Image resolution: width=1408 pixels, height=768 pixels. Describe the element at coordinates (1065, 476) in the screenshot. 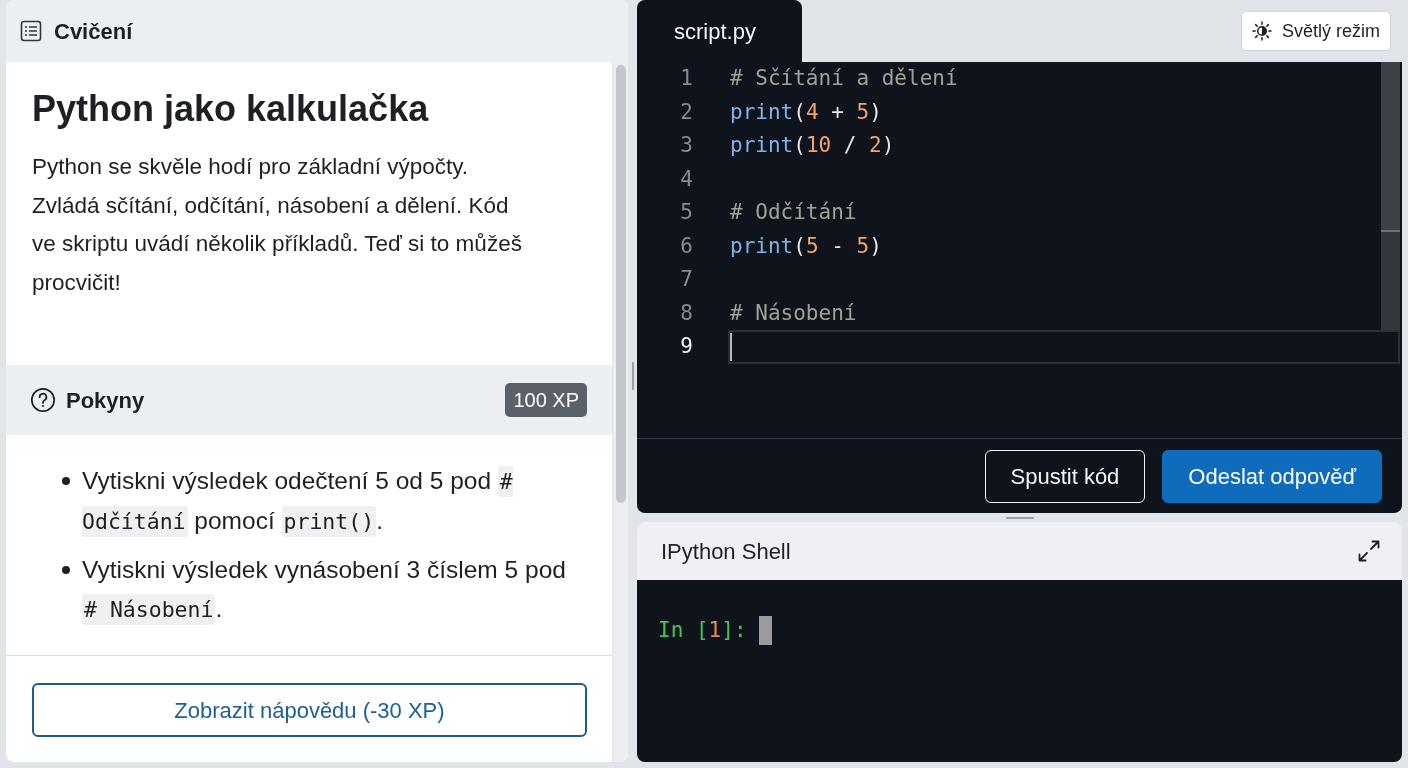

I see `outline-button: Spustit kód` at that location.